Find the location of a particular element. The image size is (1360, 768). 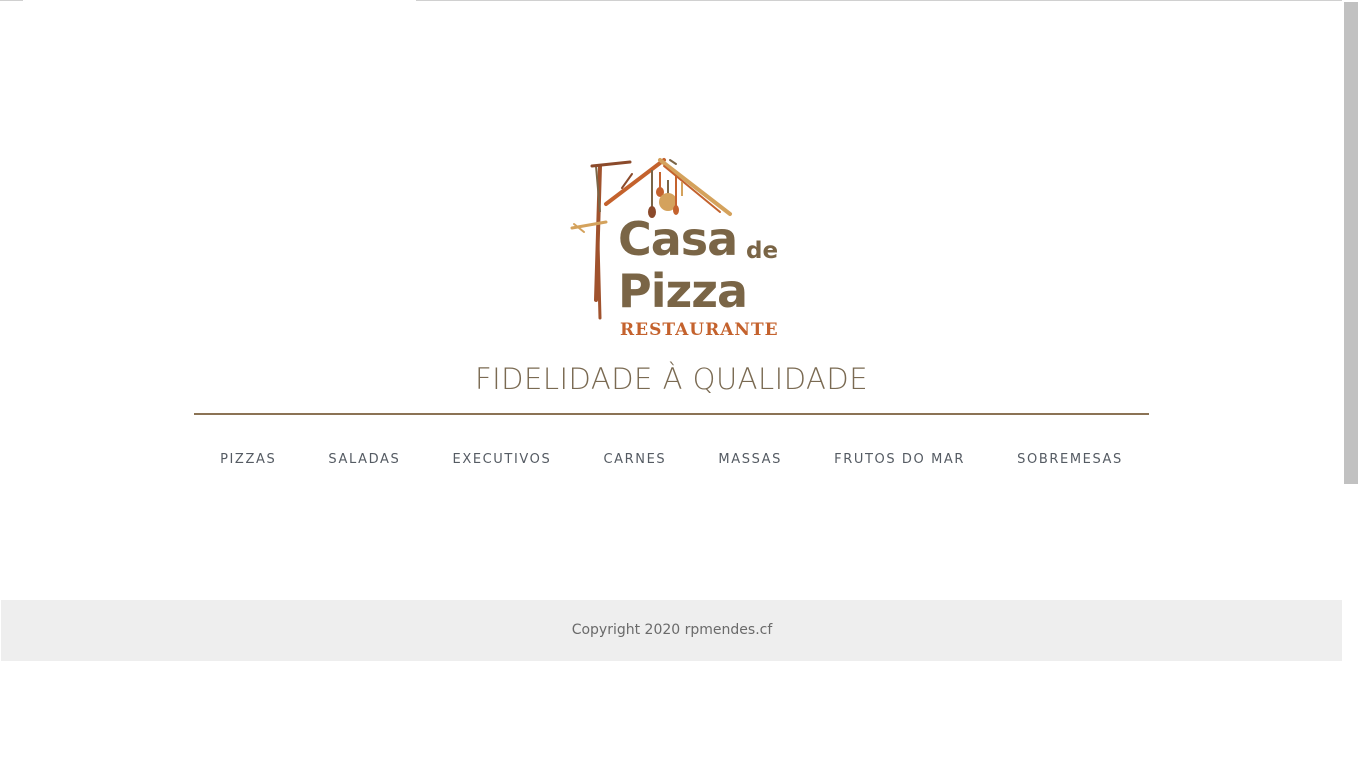

nav-link-massas: MASSAS is located at coordinates (750, 459).